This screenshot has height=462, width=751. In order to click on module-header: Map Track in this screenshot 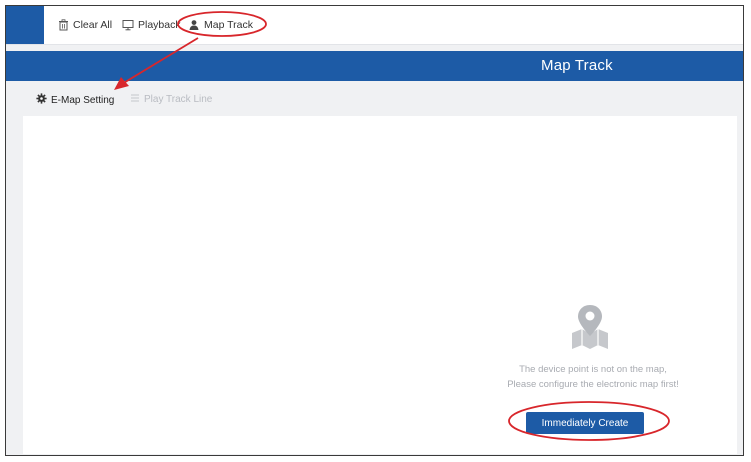, I will do `click(374, 66)`.